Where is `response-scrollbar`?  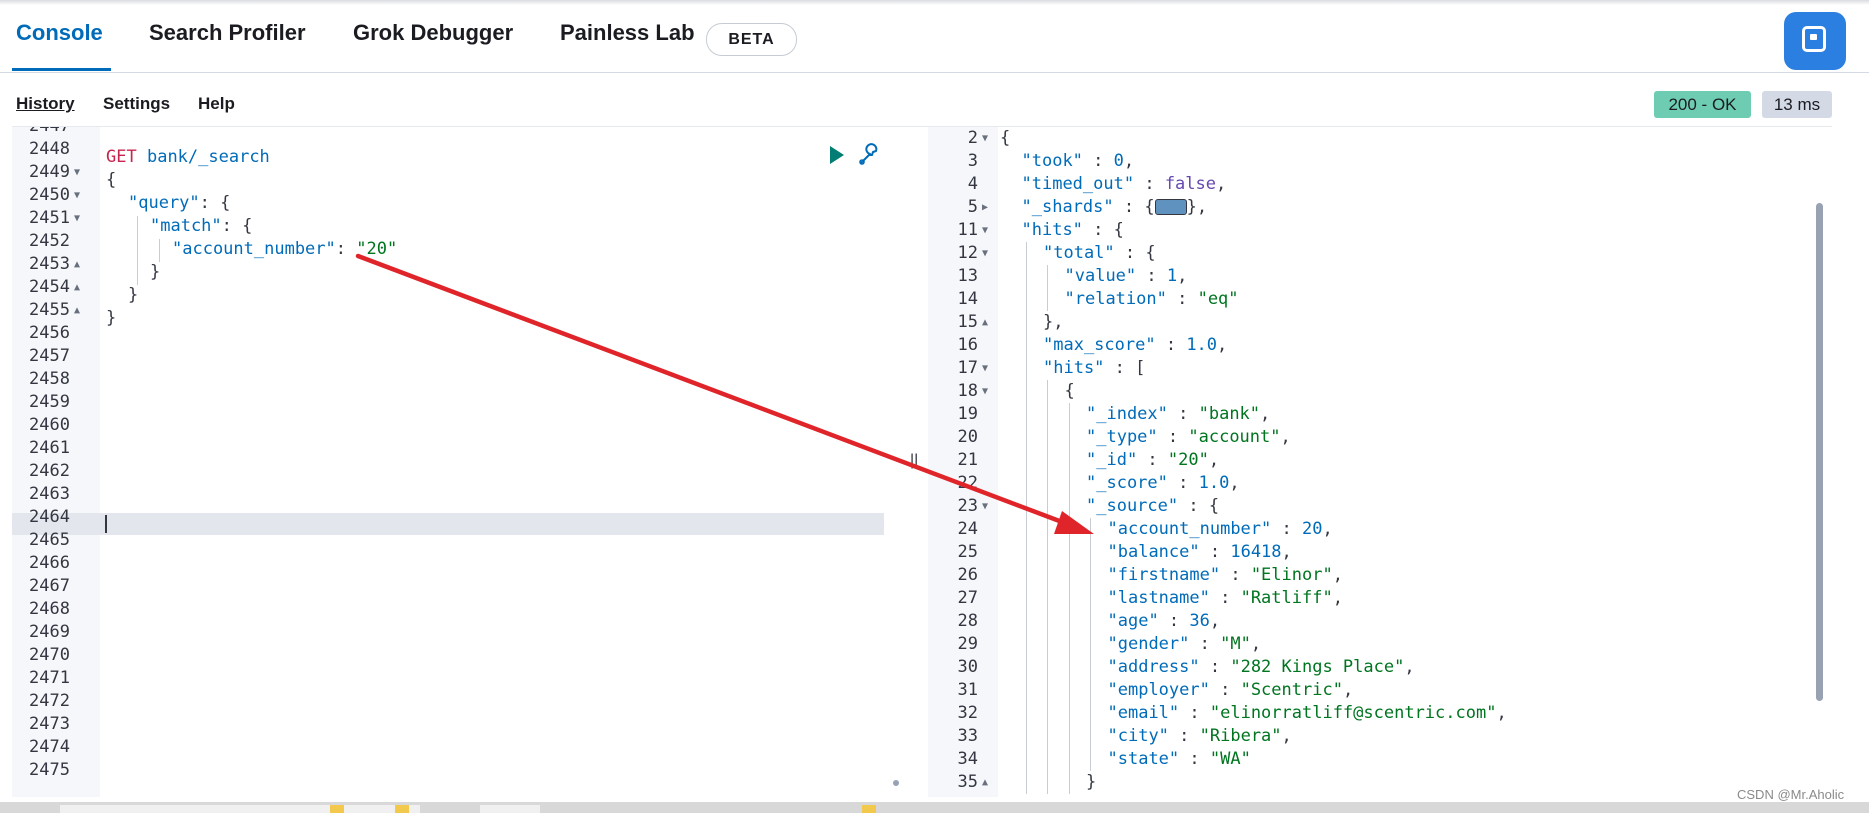
response-scrollbar is located at coordinates (1819, 452).